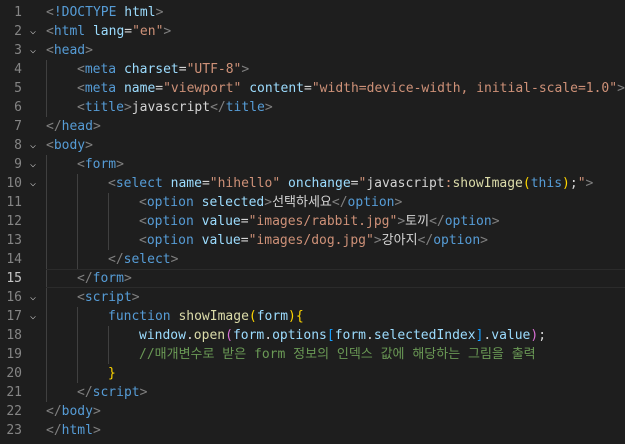 Image resolution: width=625 pixels, height=444 pixels. What do you see at coordinates (85, 12) in the screenshot?
I see `code-token: !DOCTYPE` at bounding box center [85, 12].